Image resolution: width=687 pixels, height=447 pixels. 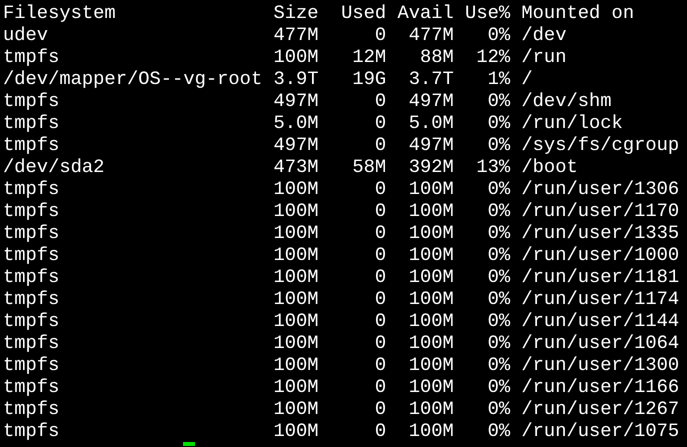 What do you see at coordinates (296, 167) in the screenshot?
I see `table-cell: 473M` at bounding box center [296, 167].